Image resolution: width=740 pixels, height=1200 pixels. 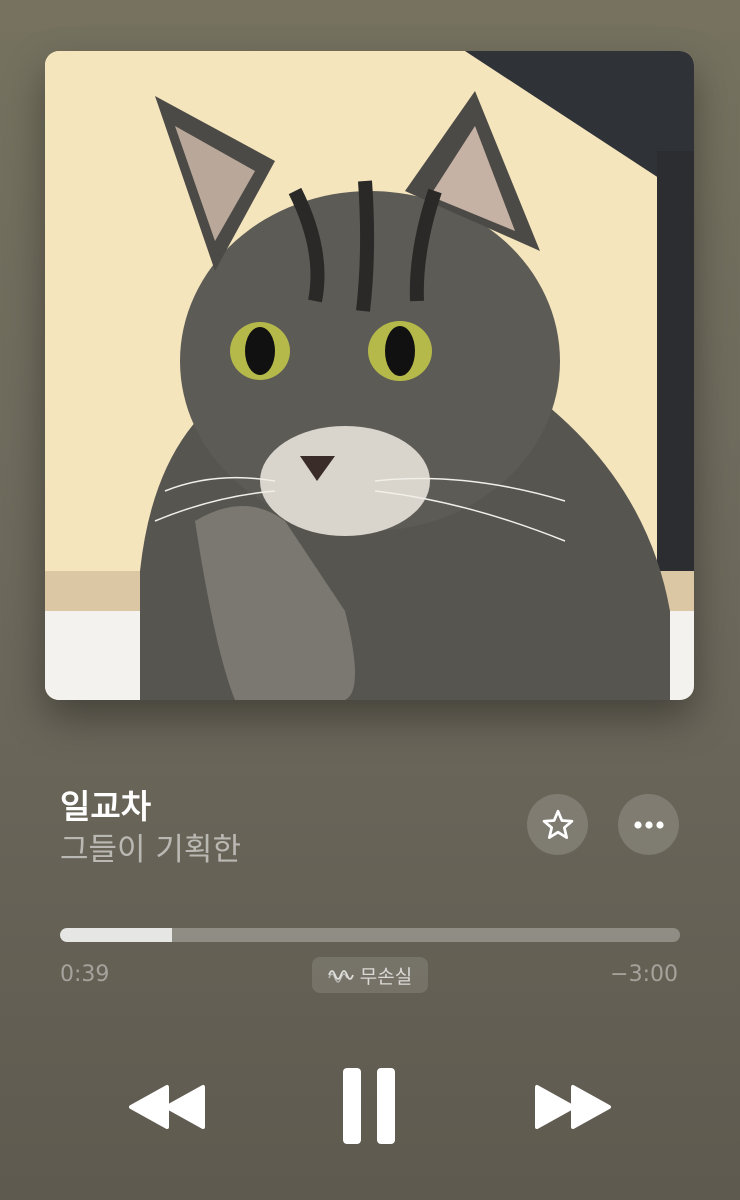 I want to click on star-icon, so click(x=557, y=824).